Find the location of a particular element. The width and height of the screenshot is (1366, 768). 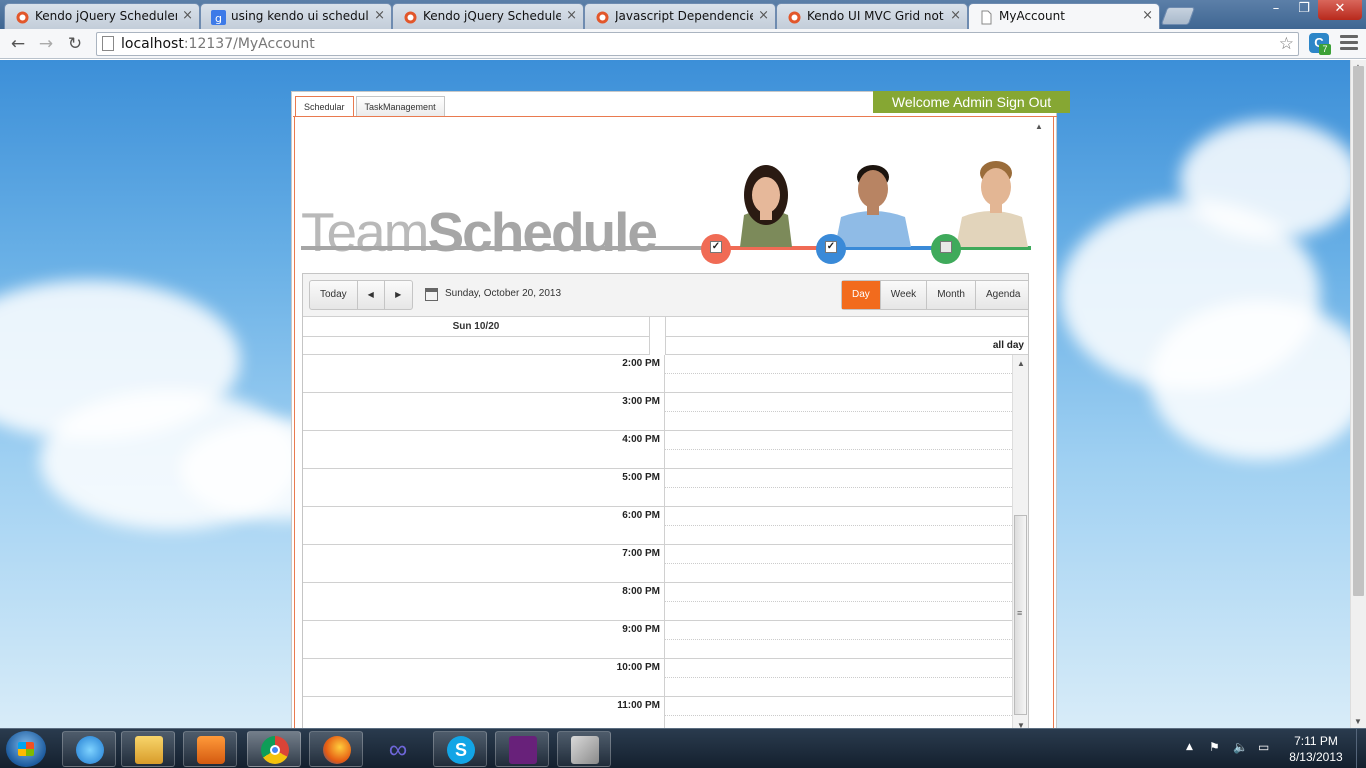

forward-arrow-icon: → is located at coordinates (46, 44).